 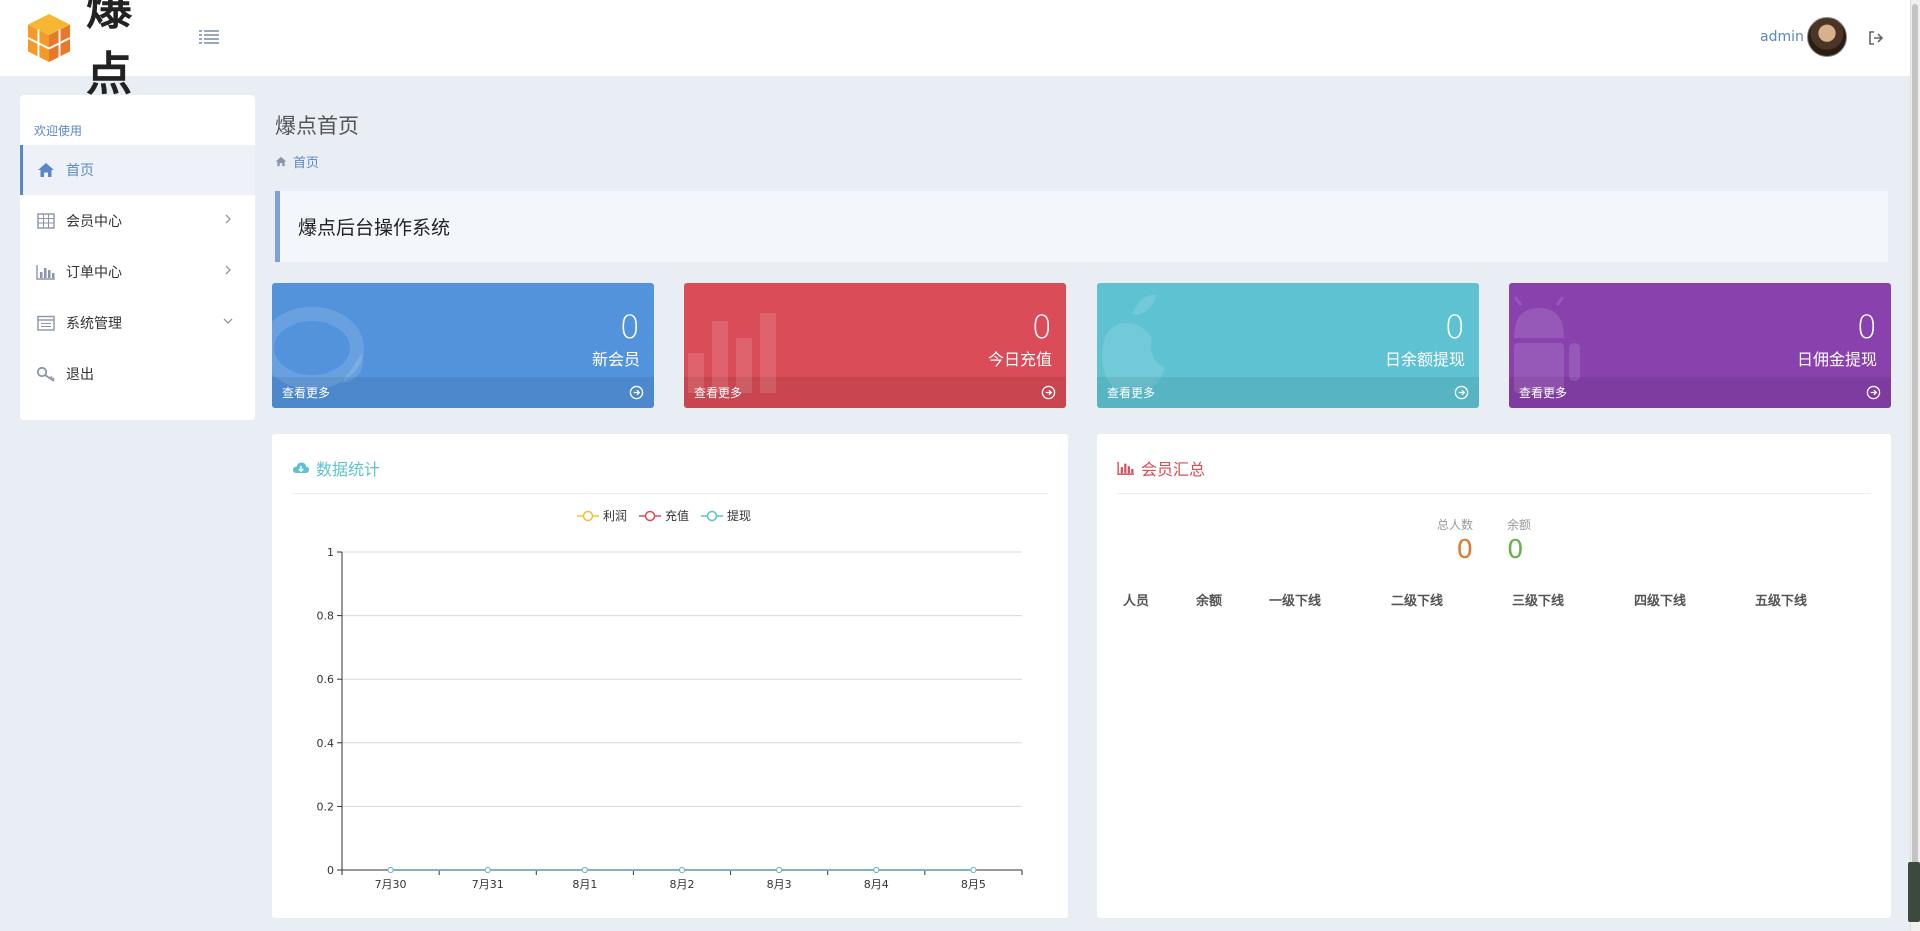 What do you see at coordinates (615, 359) in the screenshot?
I see `stat-label: 新会员` at bounding box center [615, 359].